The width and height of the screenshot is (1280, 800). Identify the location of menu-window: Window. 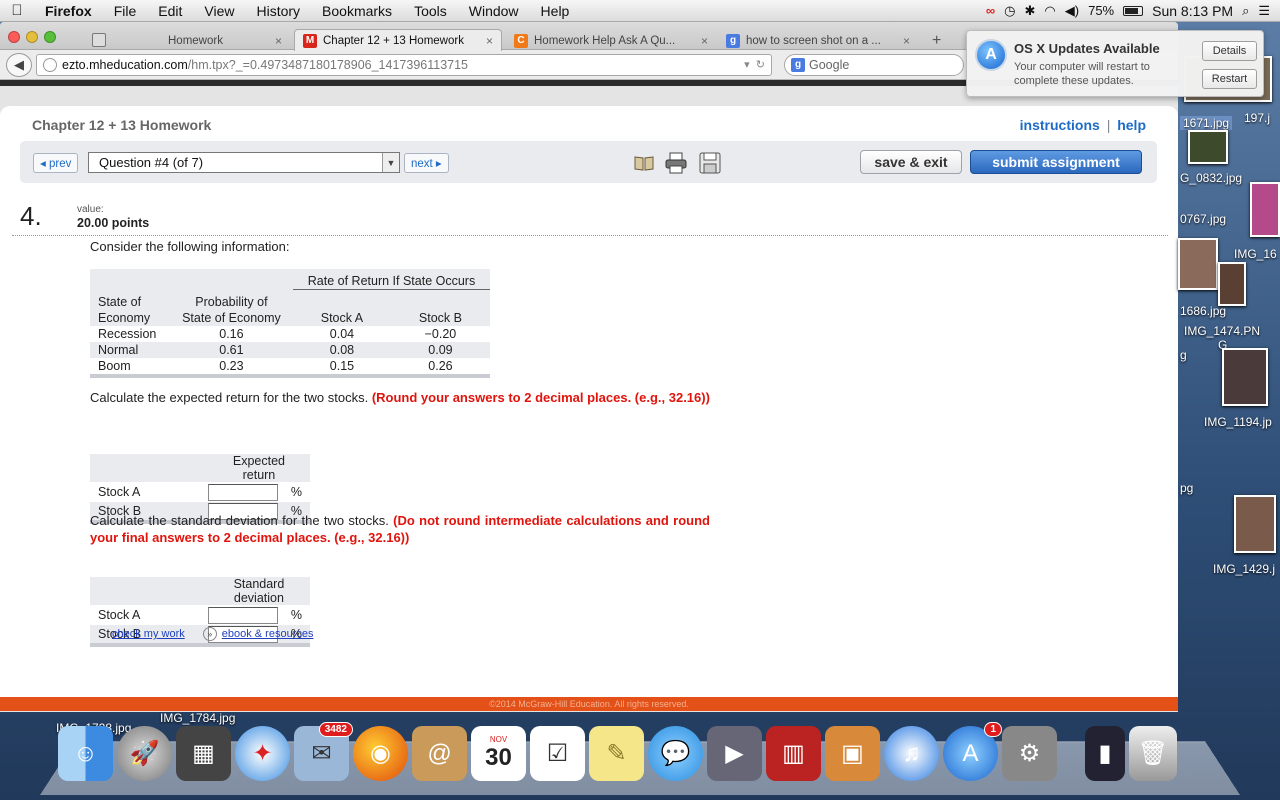
(494, 11).